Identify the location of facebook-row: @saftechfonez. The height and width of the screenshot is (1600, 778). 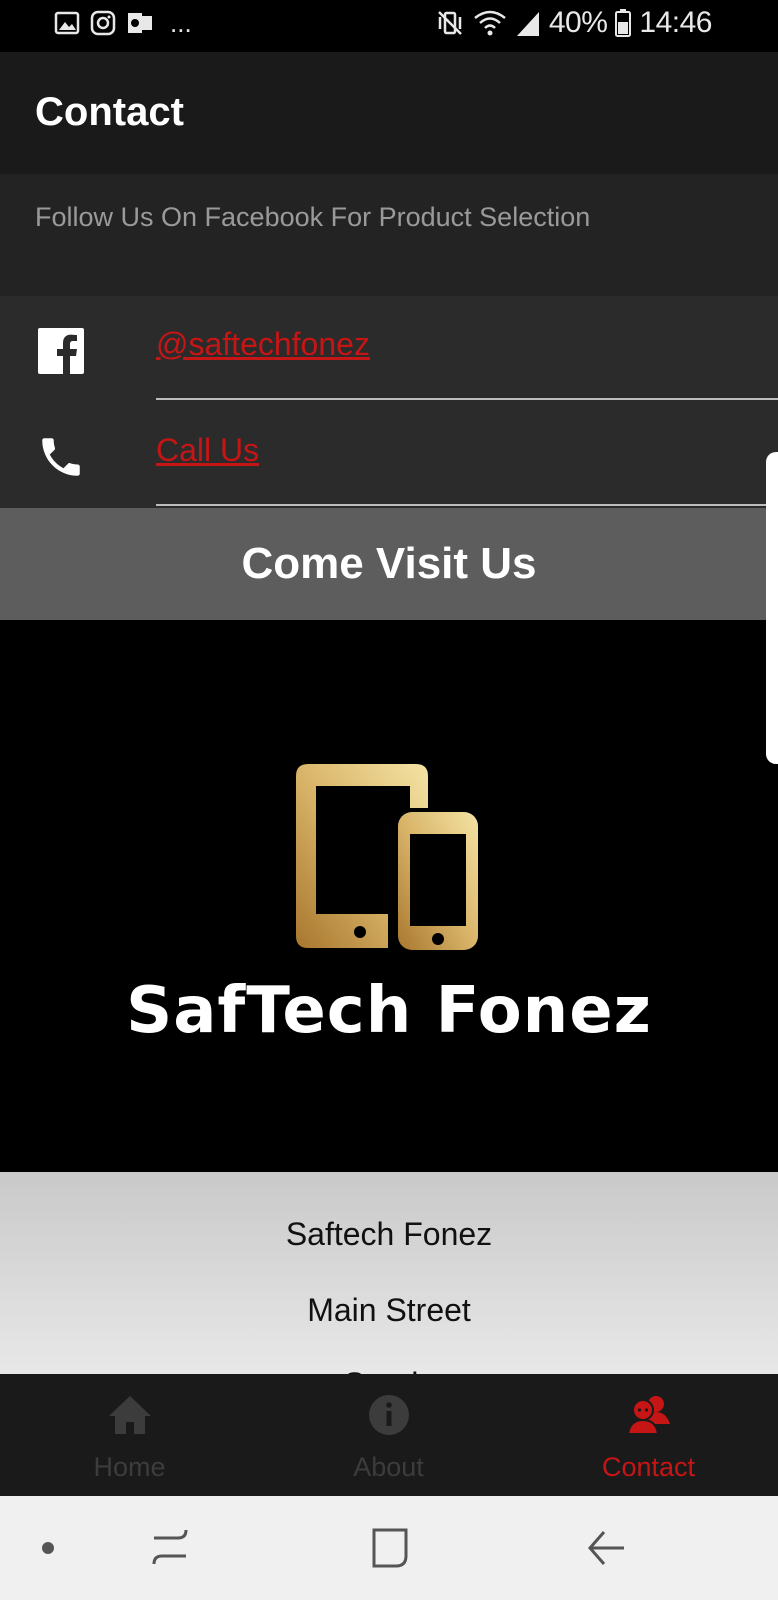
(389, 349).